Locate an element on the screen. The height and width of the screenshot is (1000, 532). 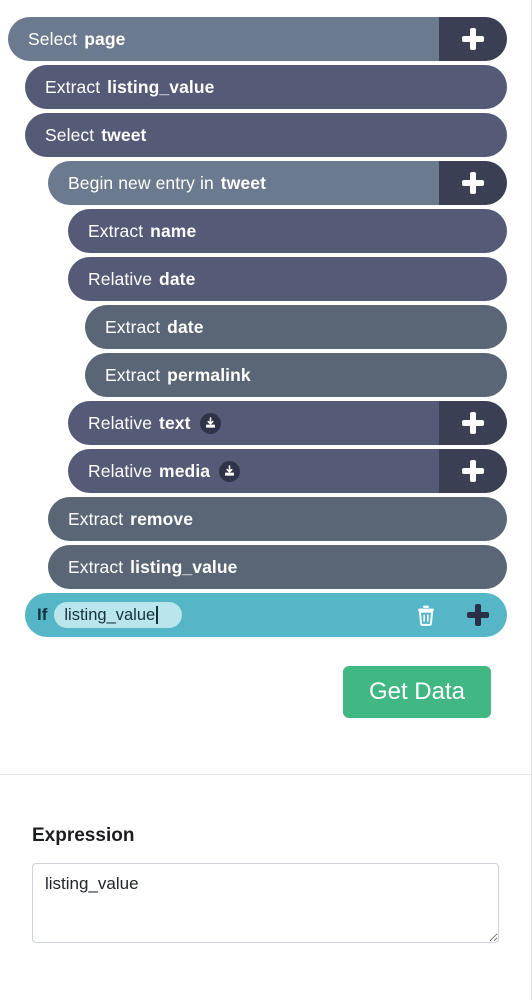
if-condition-step: If listing_value is located at coordinates (266, 615).